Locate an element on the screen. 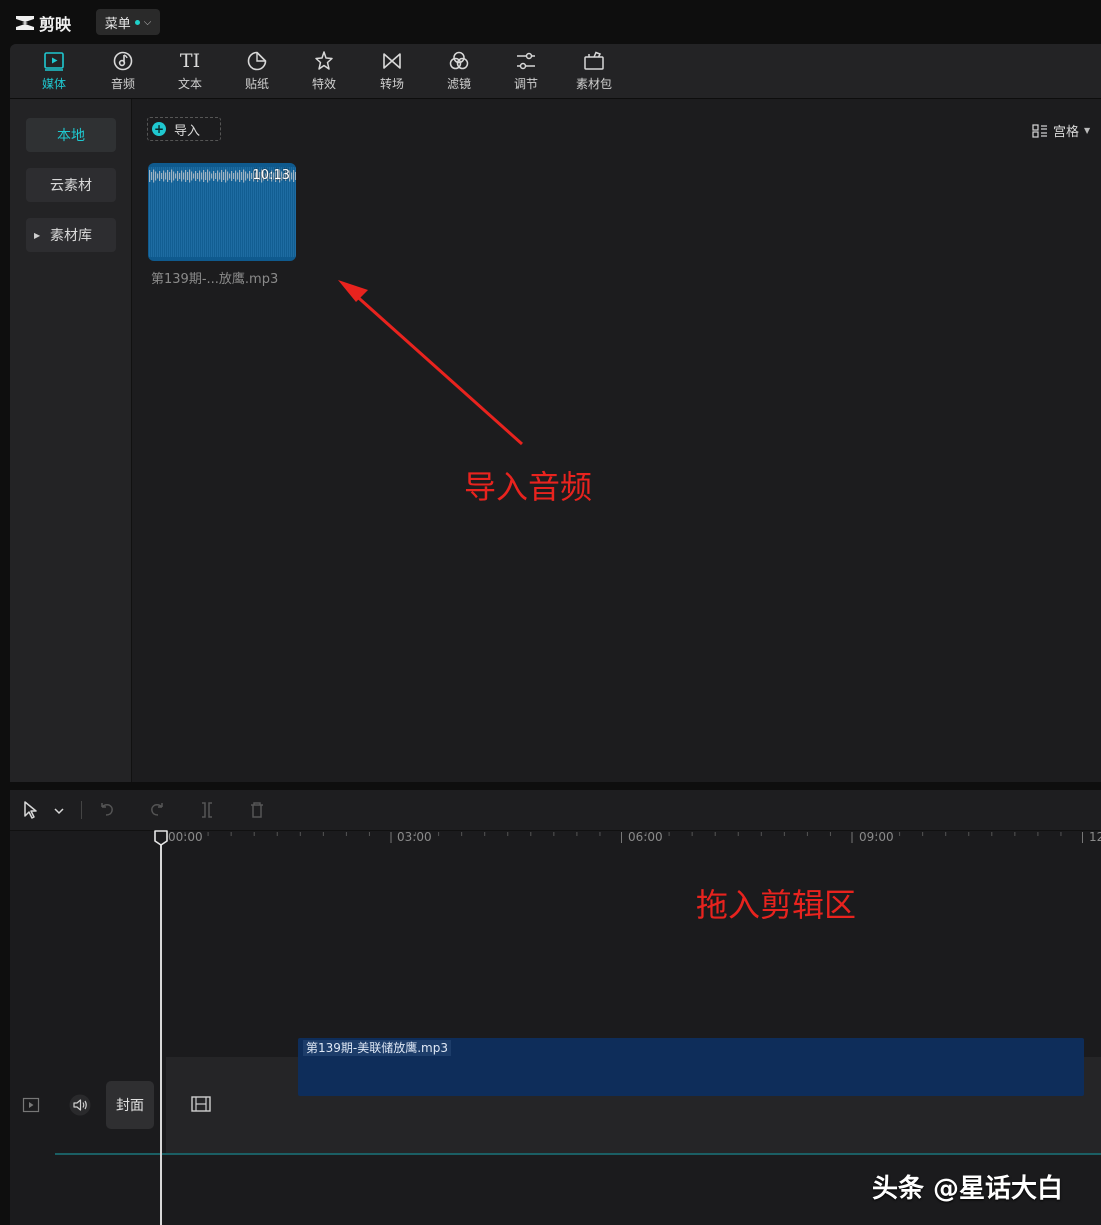  sidebar-item-label: 本地 is located at coordinates (71, 136).